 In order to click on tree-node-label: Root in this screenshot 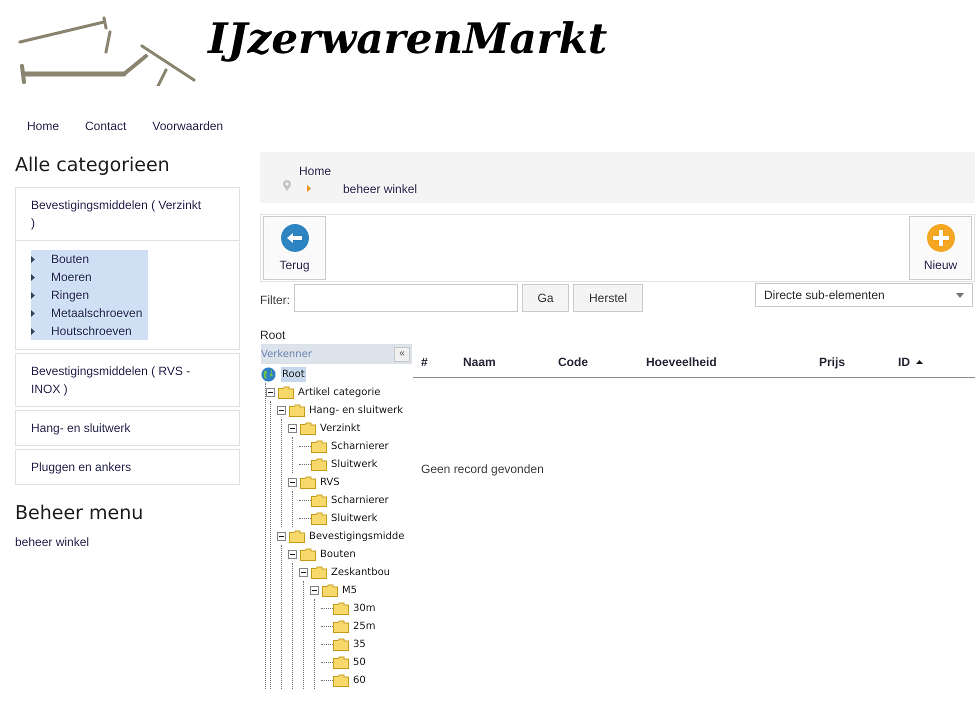, I will do `click(293, 374)`.